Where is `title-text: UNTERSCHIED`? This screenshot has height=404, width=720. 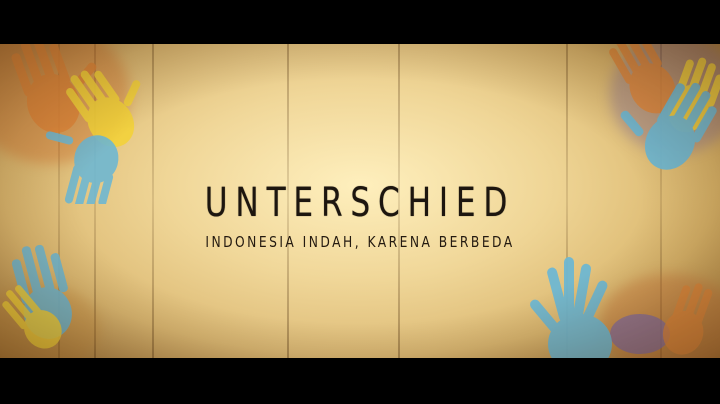 title-text: UNTERSCHIED is located at coordinates (360, 203).